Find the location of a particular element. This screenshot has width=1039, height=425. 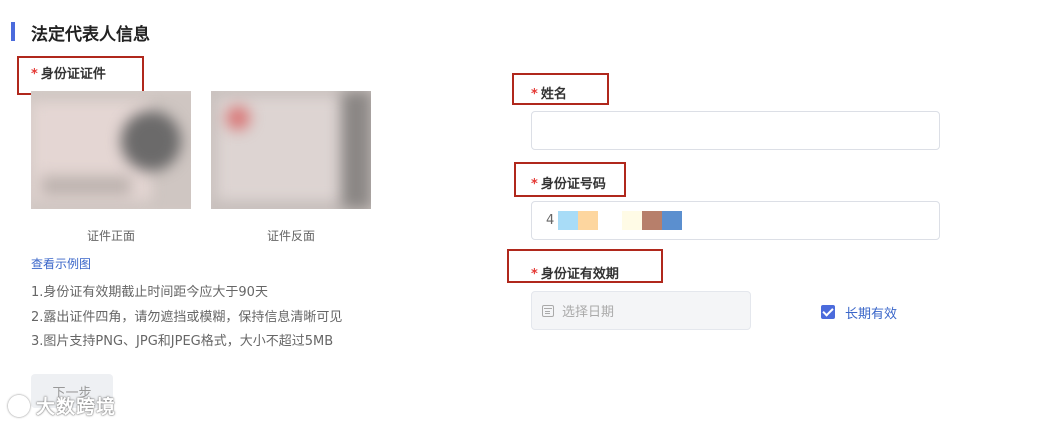

long-term-label: 长期有效 is located at coordinates (871, 312).